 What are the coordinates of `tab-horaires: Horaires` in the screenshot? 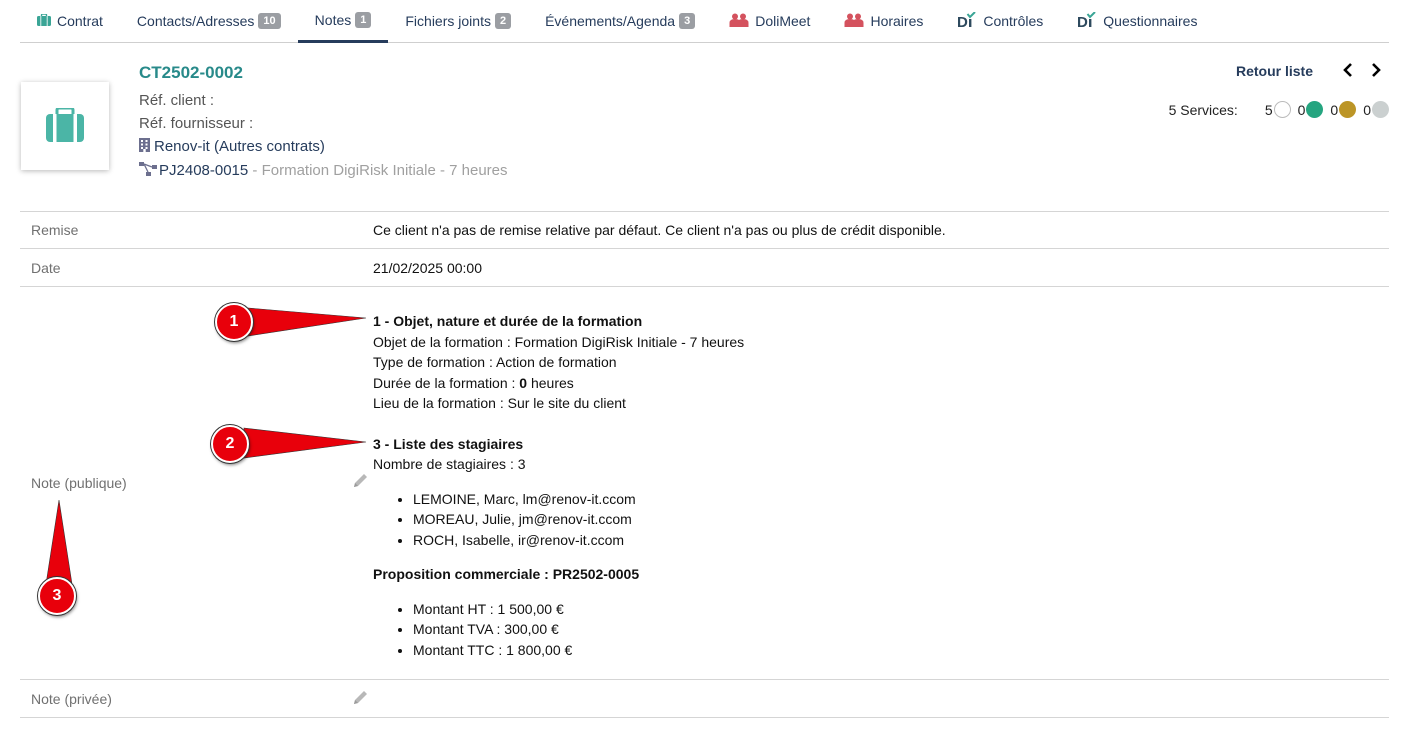 It's located at (883, 21).